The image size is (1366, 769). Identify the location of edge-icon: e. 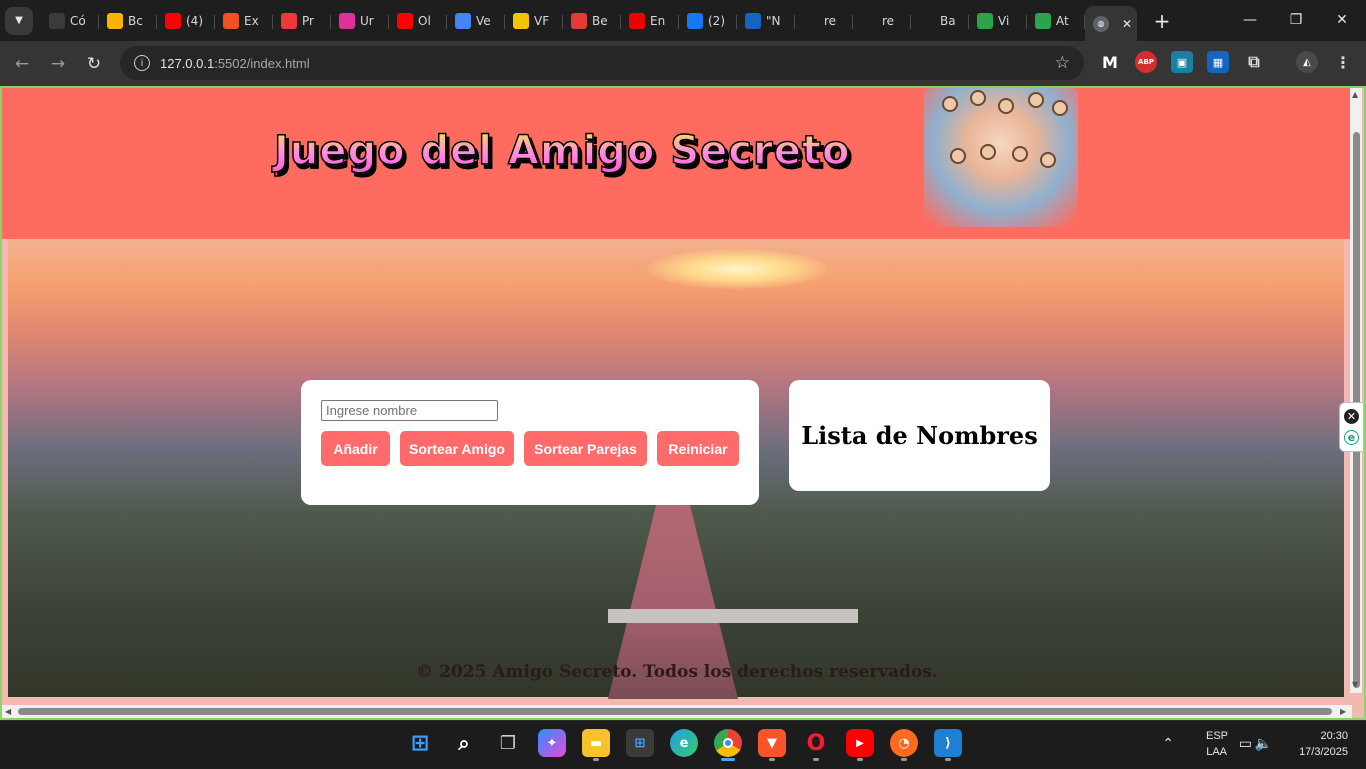
(684, 743).